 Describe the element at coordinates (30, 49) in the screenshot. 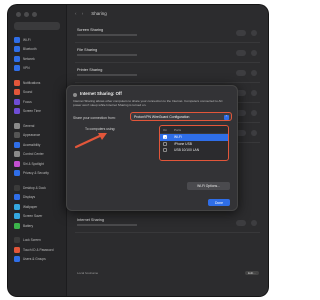

I see `sidebar-item-label: Bluetooth` at that location.